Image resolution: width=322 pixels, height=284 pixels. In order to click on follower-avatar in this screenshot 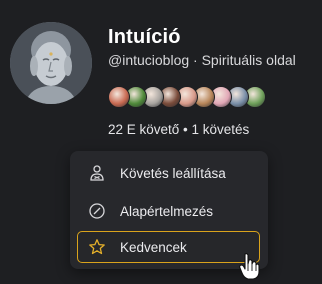, I will do `click(119, 97)`.